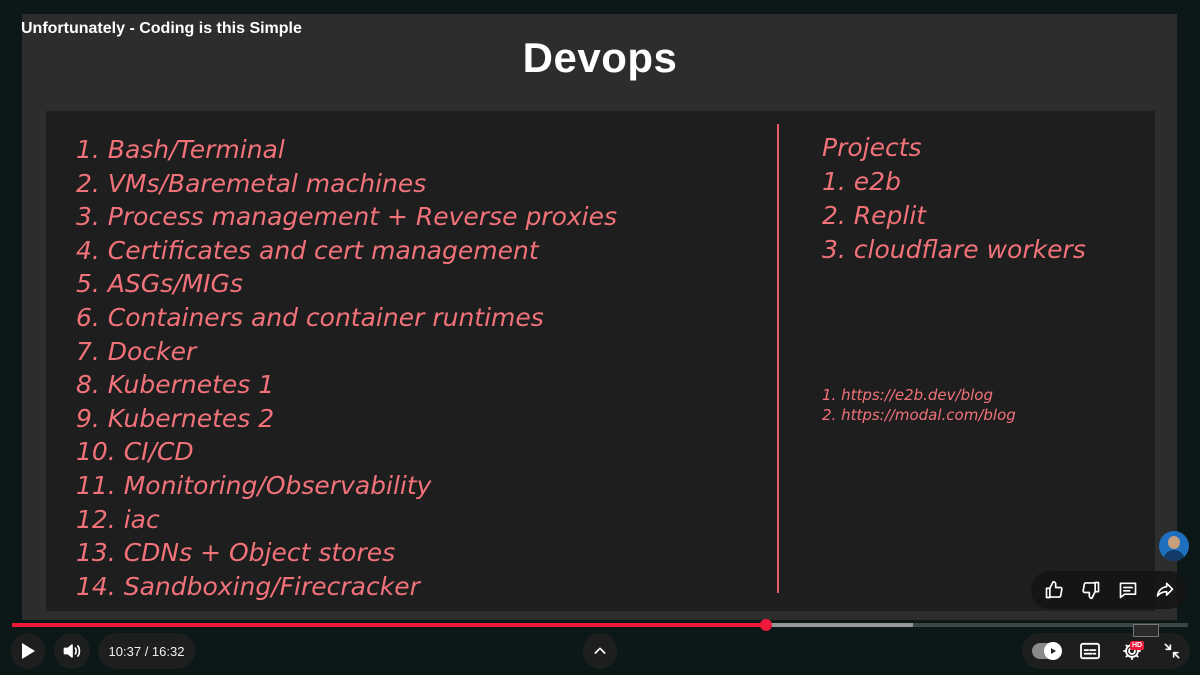  What do you see at coordinates (1090, 651) in the screenshot?
I see `captions-icon` at bounding box center [1090, 651].